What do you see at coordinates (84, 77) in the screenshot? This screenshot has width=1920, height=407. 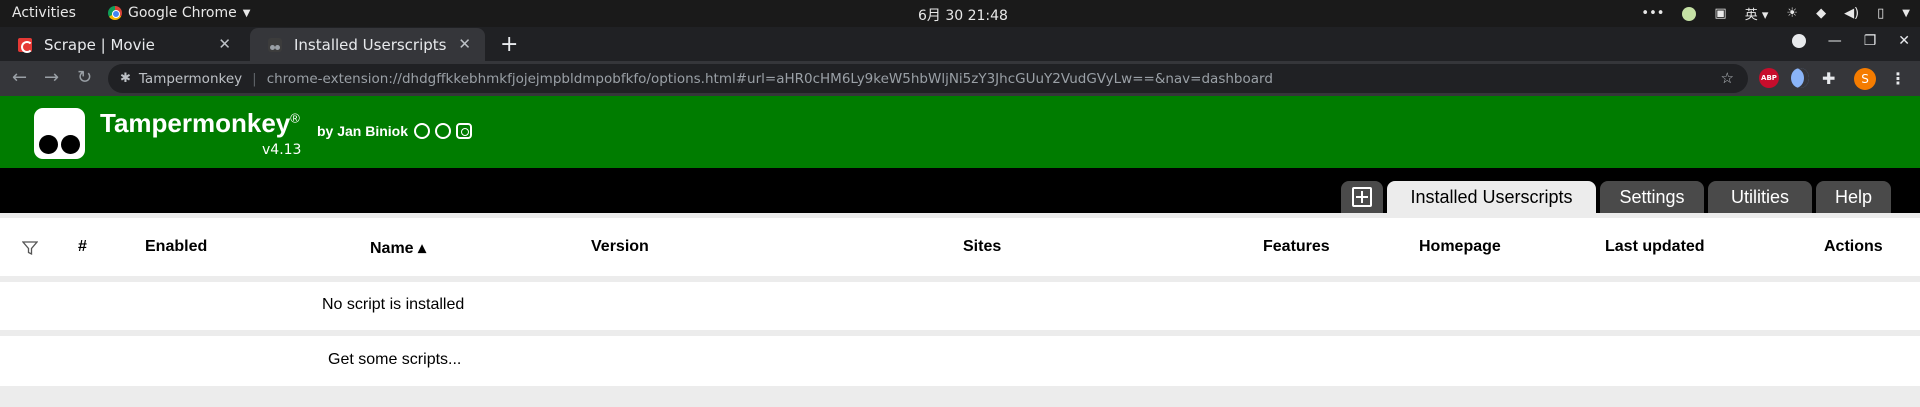 I see `reload-icon: ↻` at bounding box center [84, 77].